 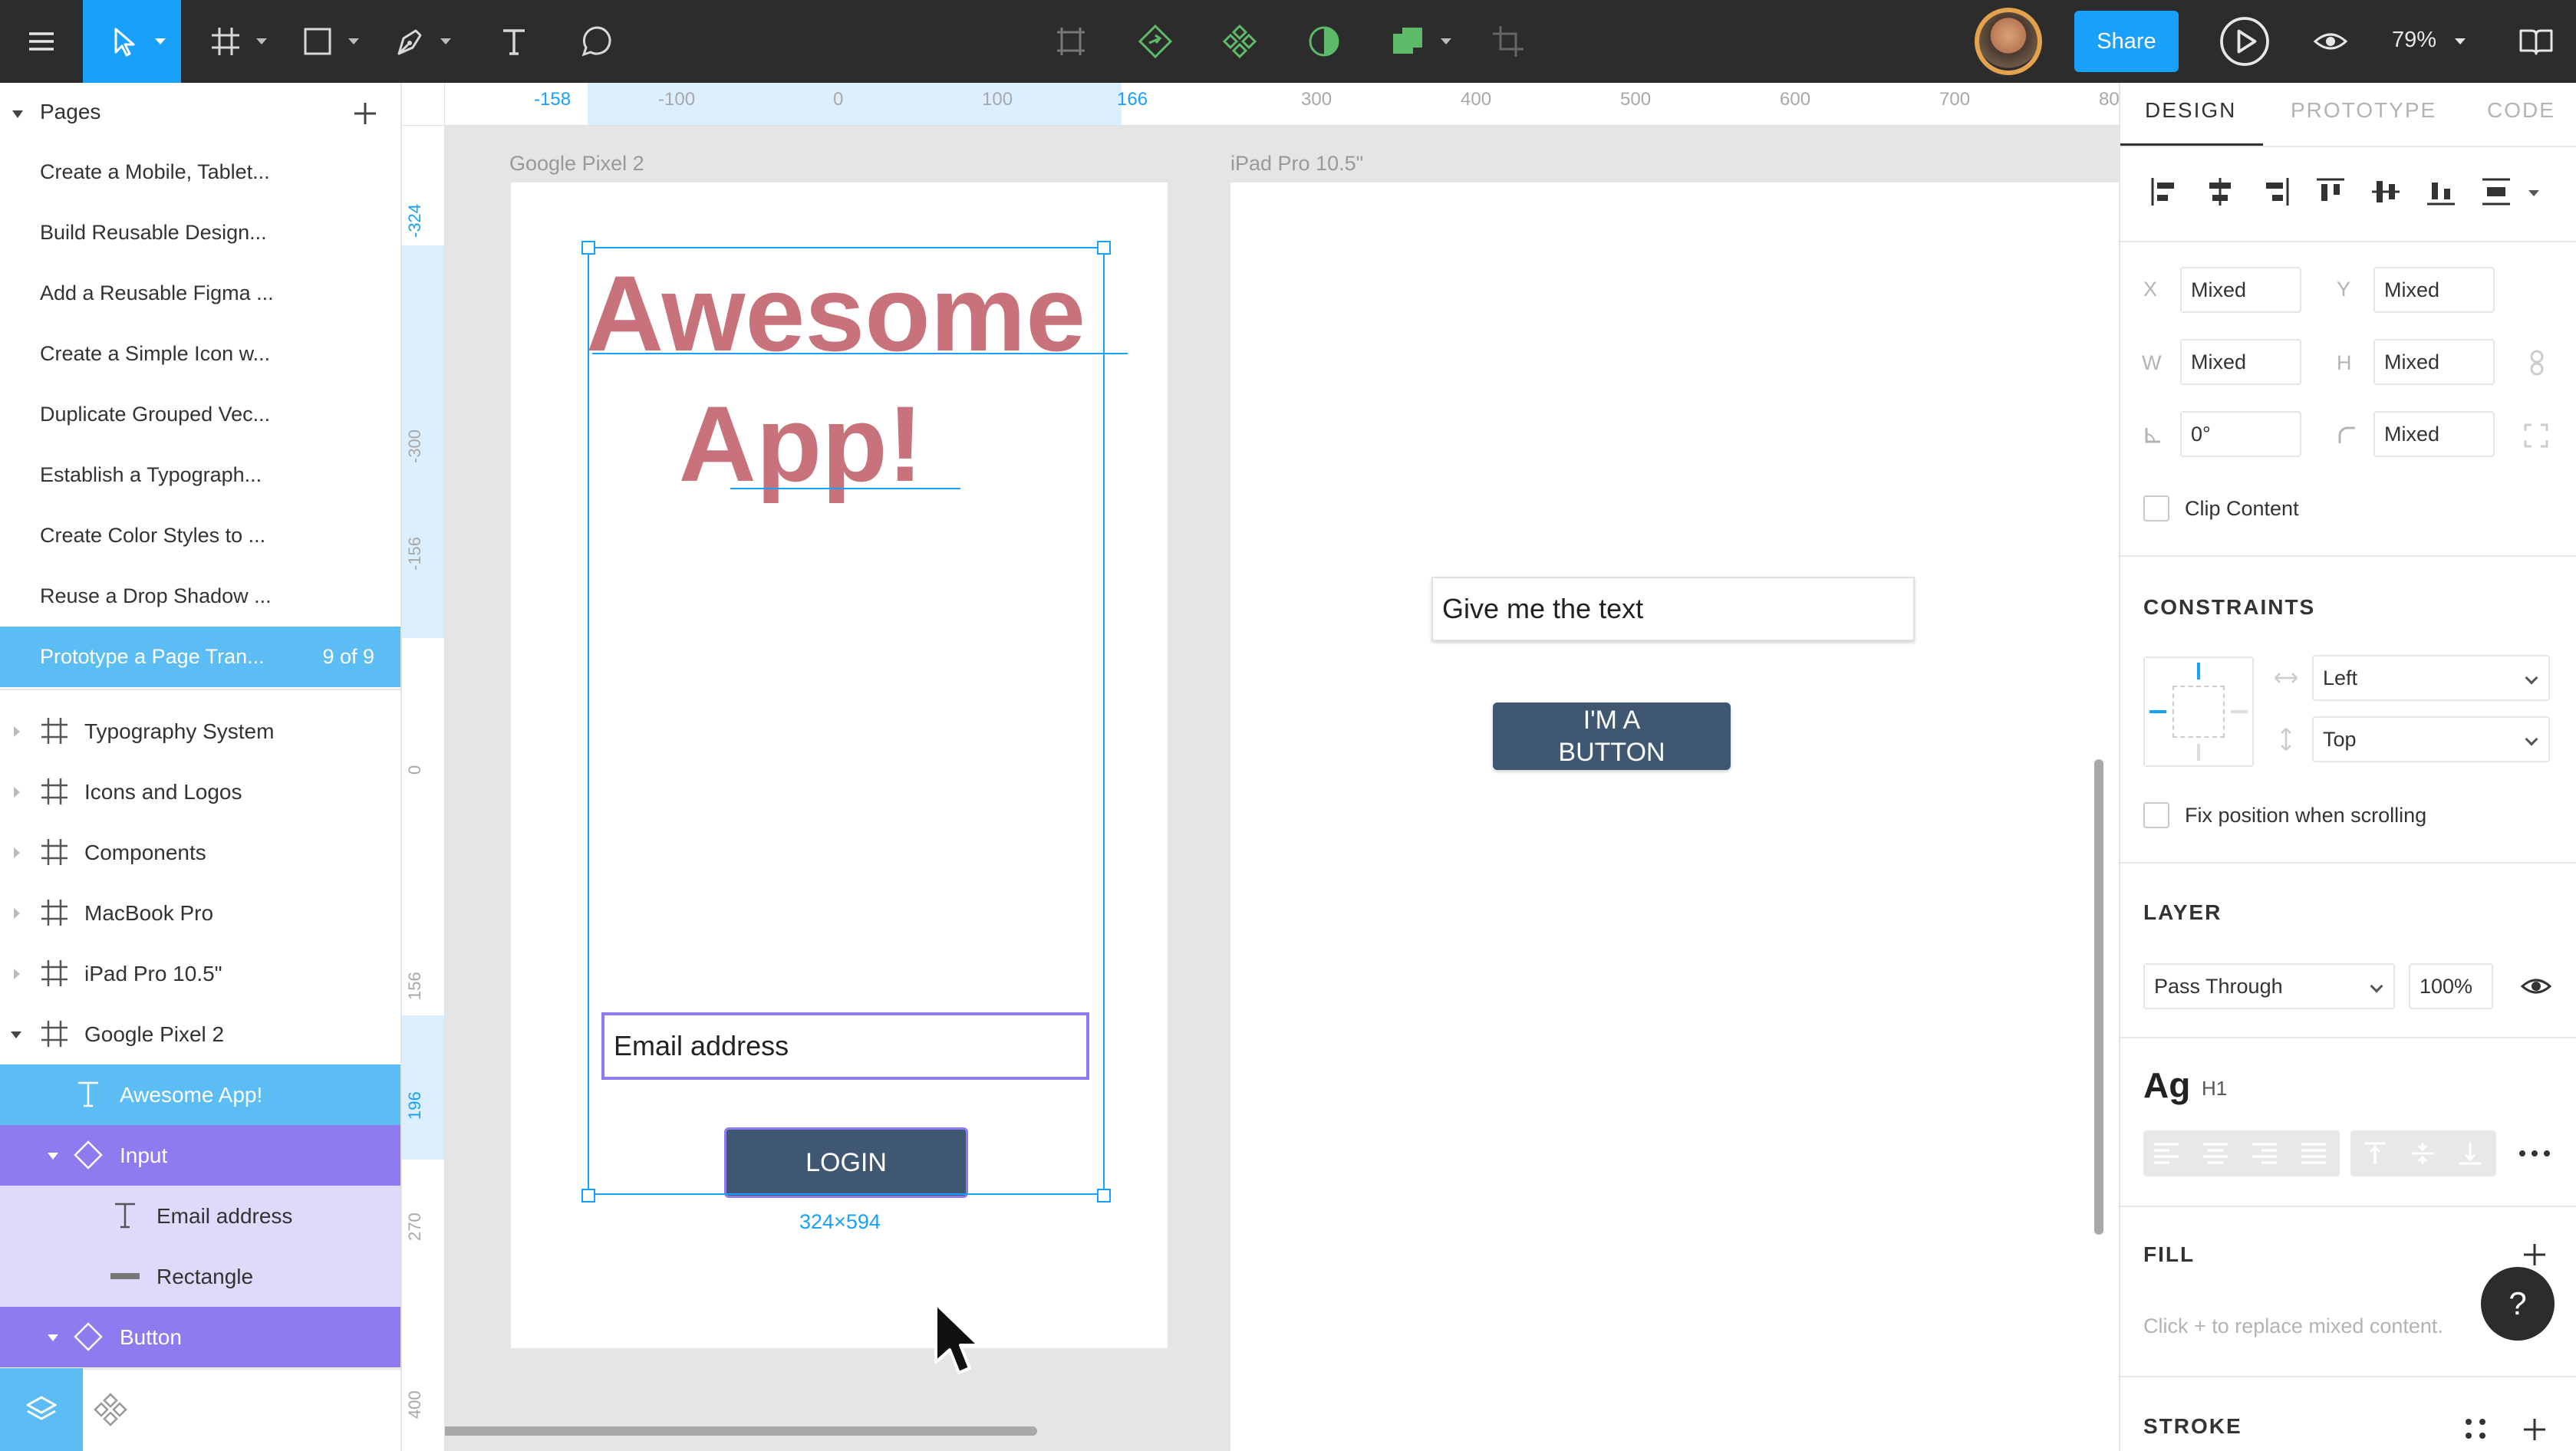 I want to click on add-page-icon, so click(x=365, y=113).